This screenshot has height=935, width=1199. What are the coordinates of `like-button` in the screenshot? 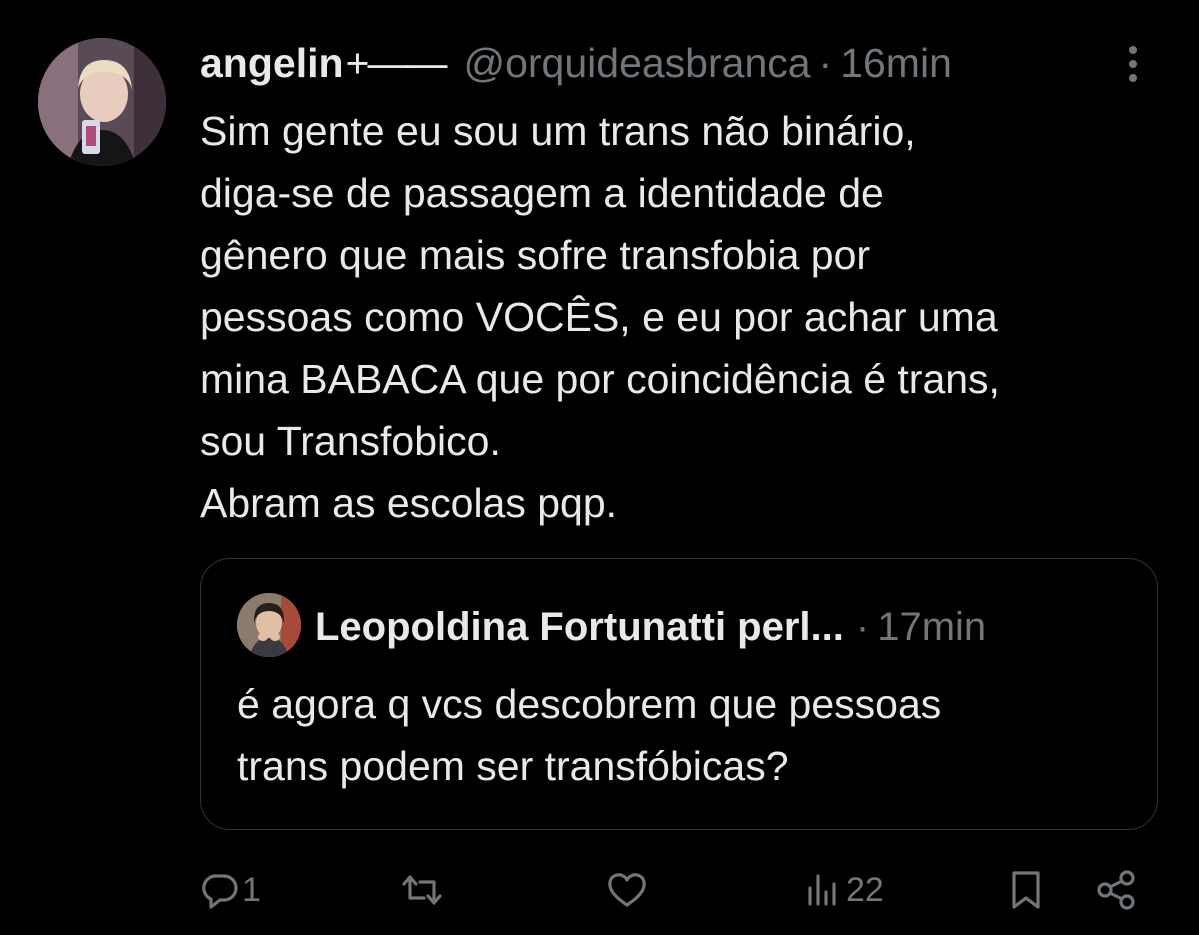 It's located at (627, 890).